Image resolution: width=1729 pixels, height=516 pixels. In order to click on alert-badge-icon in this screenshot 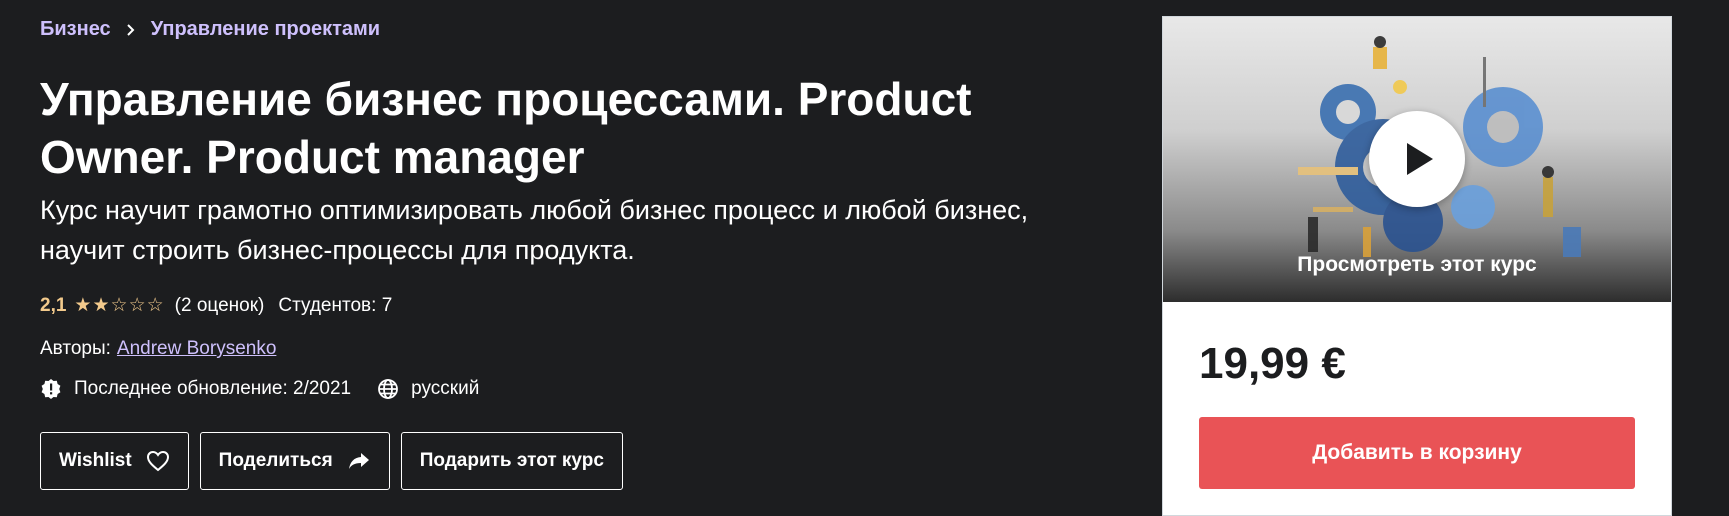, I will do `click(51, 389)`.